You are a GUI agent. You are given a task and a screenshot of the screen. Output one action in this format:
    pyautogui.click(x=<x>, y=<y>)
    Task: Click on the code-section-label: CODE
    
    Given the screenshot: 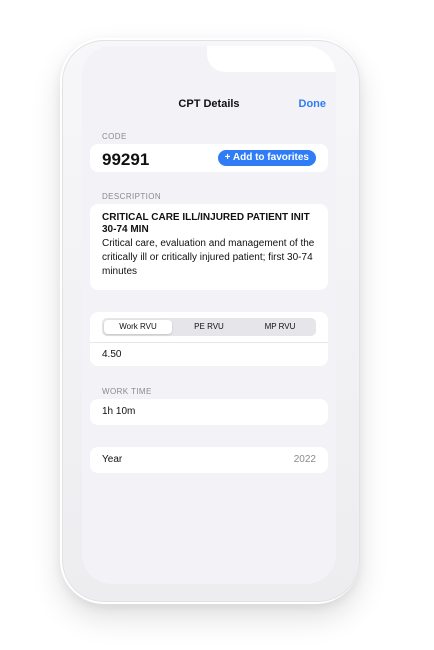 What is the action you would take?
    pyautogui.click(x=114, y=136)
    